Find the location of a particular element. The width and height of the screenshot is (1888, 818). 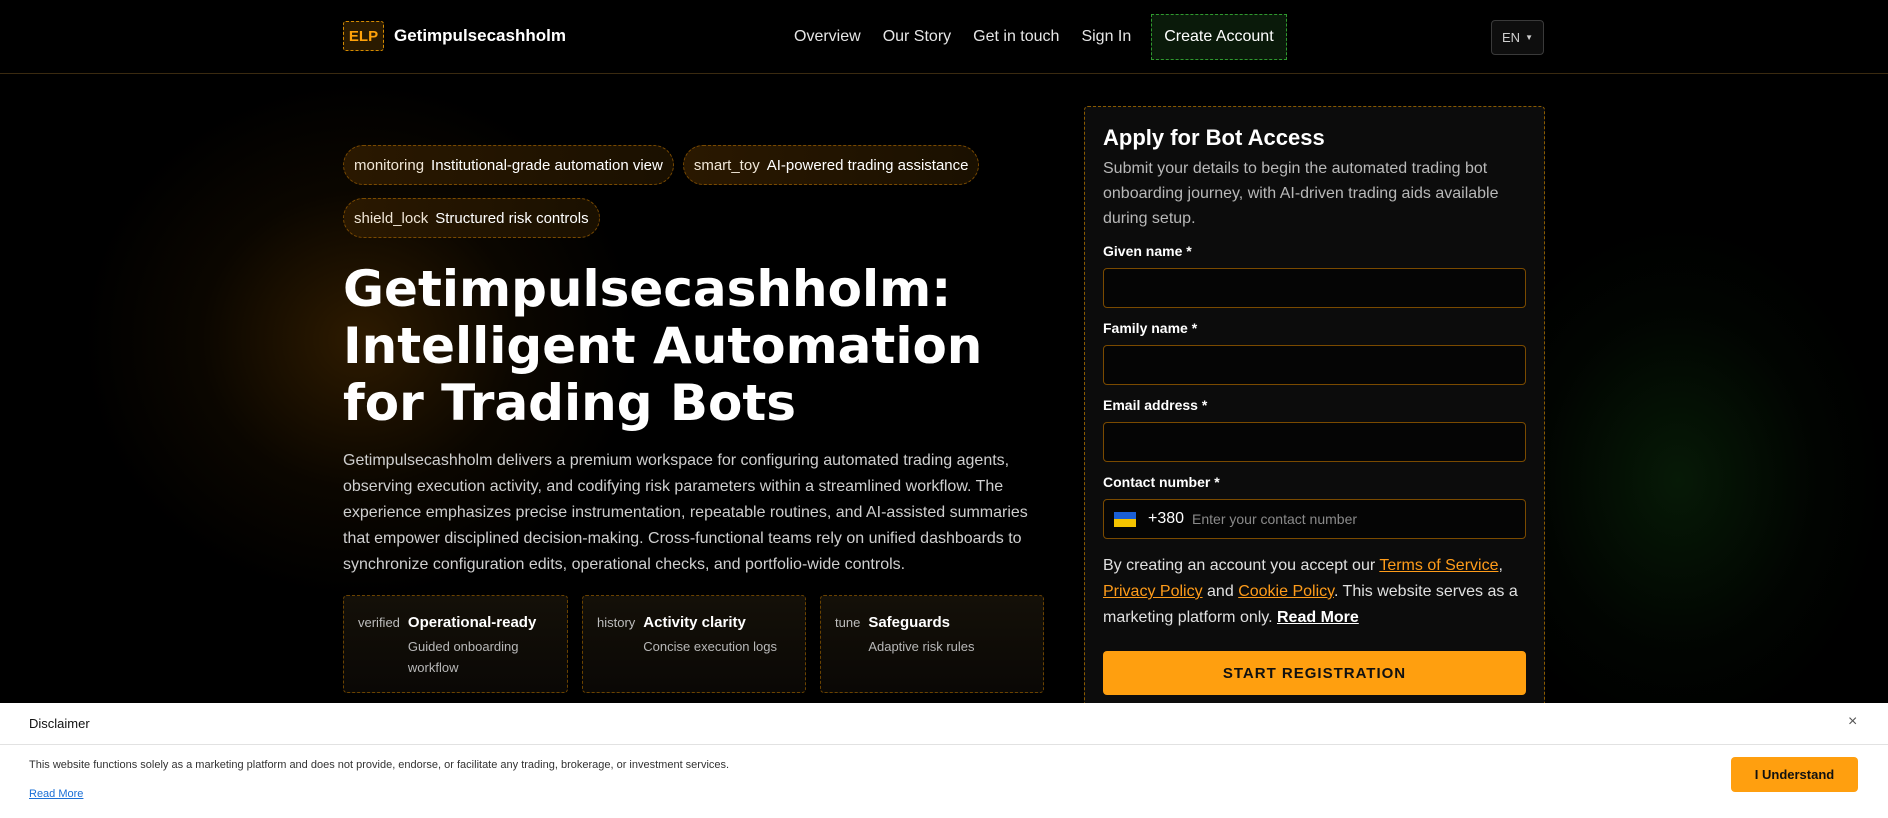

language-label: EN is located at coordinates (1511, 37).